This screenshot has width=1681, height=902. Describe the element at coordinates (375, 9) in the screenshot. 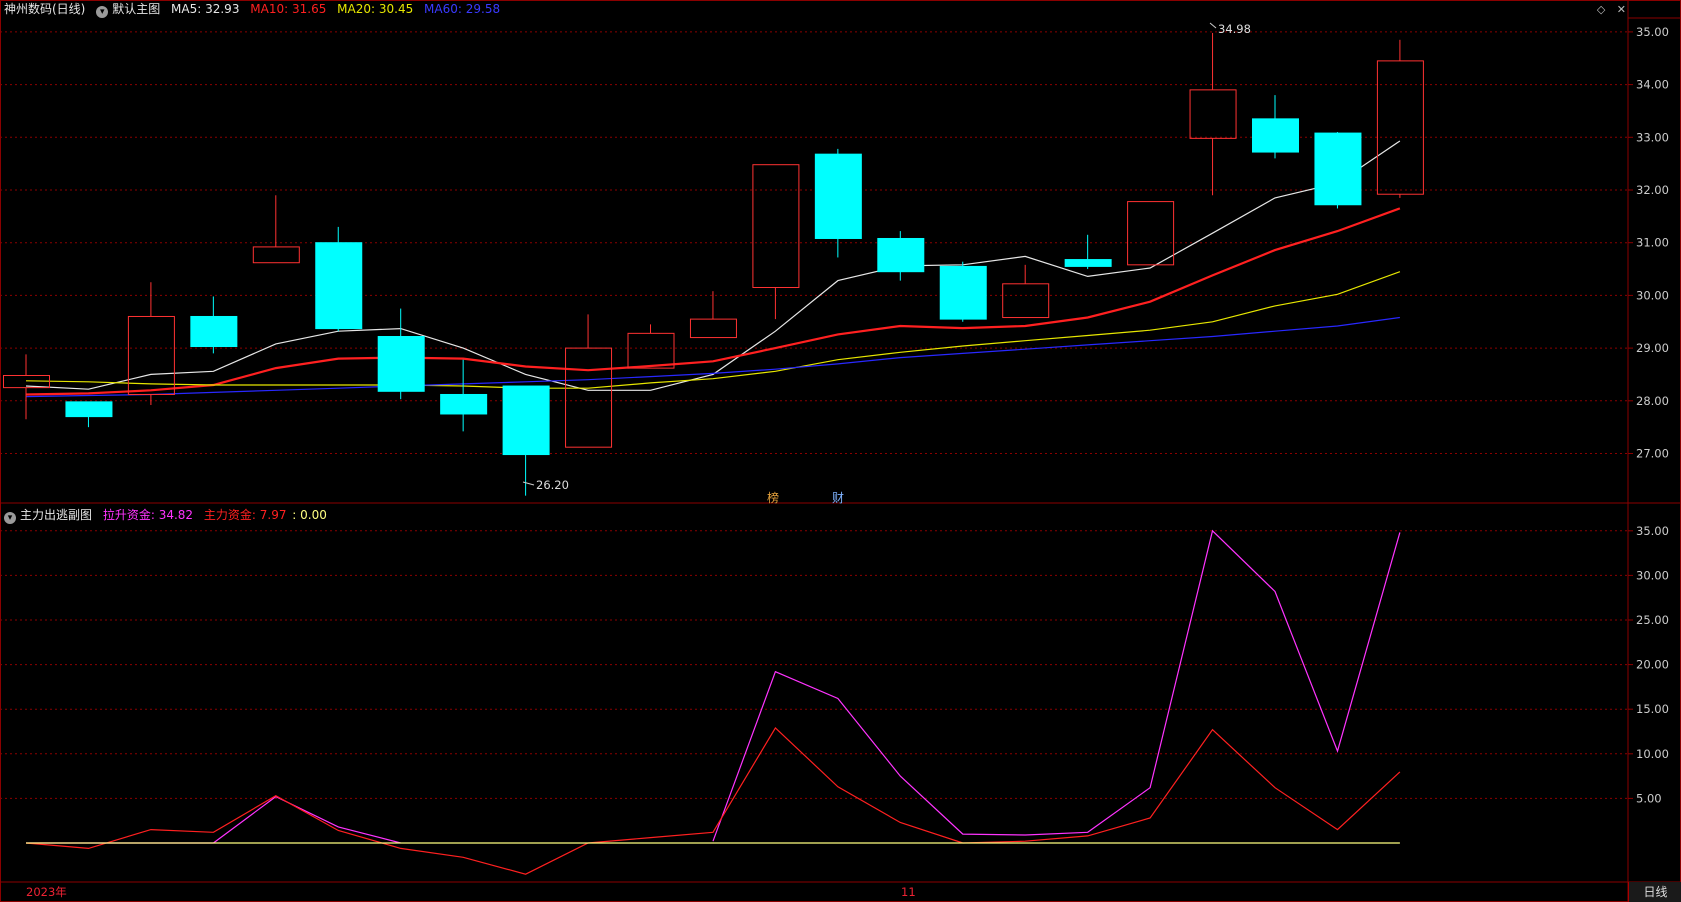

I see `ma20-value: MA20: 30.45` at that location.